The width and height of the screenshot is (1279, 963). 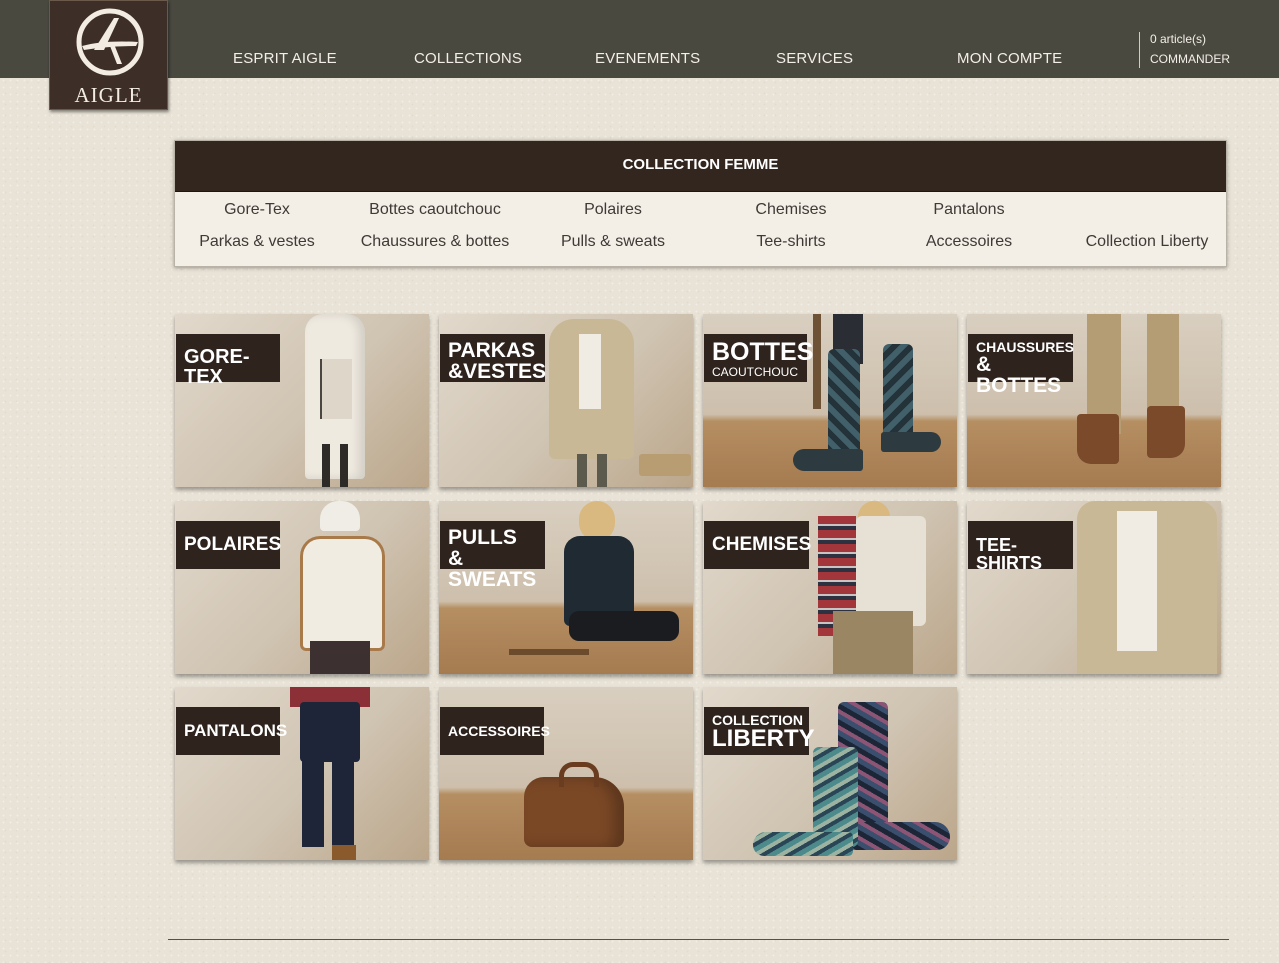 What do you see at coordinates (1019, 375) in the screenshot?
I see `tile-subtitle: & BOTTES` at bounding box center [1019, 375].